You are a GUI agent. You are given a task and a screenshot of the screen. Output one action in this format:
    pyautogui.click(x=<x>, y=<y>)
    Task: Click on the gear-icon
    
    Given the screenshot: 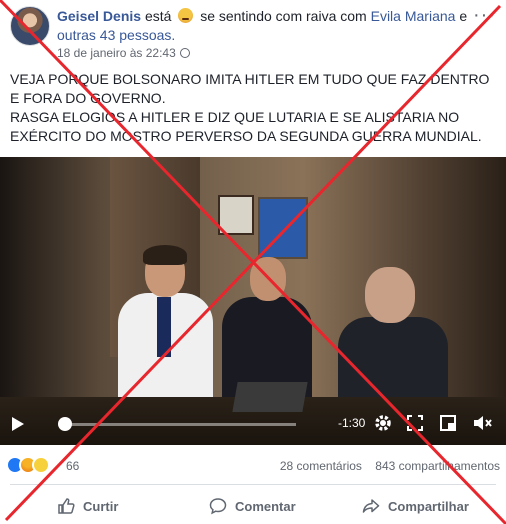 What is the action you would take?
    pyautogui.click(x=383, y=423)
    